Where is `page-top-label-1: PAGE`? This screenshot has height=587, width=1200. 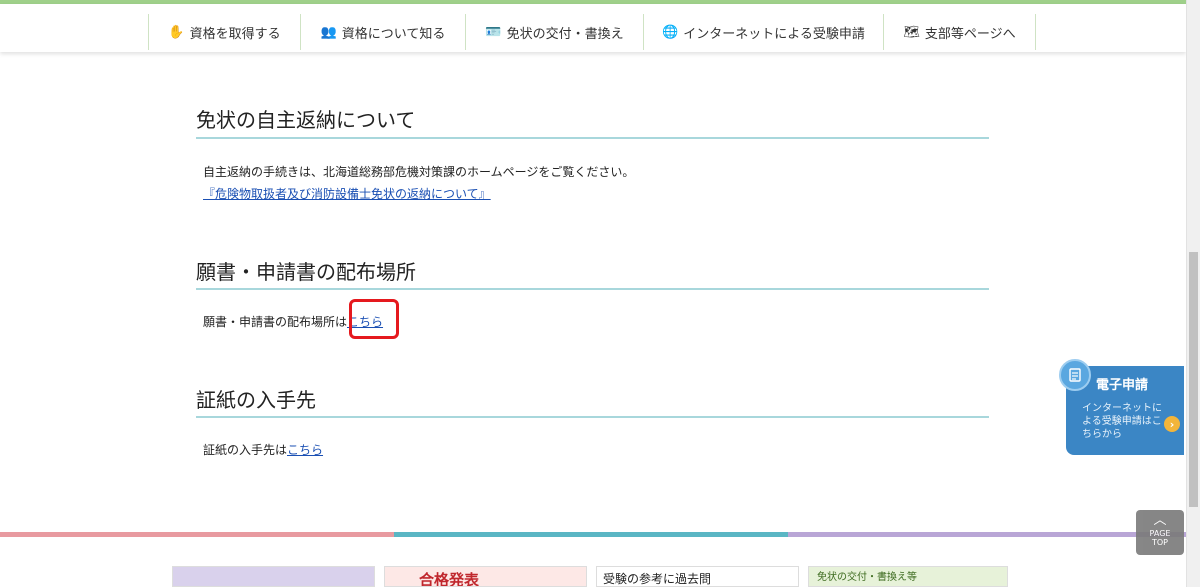 page-top-label-1: PAGE is located at coordinates (1160, 533).